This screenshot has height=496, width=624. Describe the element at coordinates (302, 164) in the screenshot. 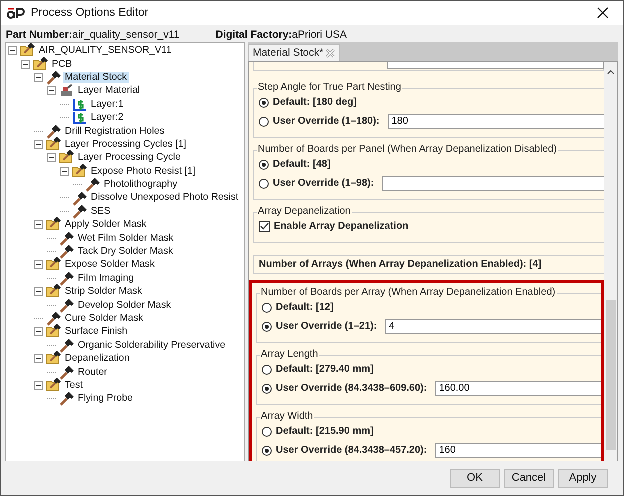

I see `option-label: Default: [48]` at that location.